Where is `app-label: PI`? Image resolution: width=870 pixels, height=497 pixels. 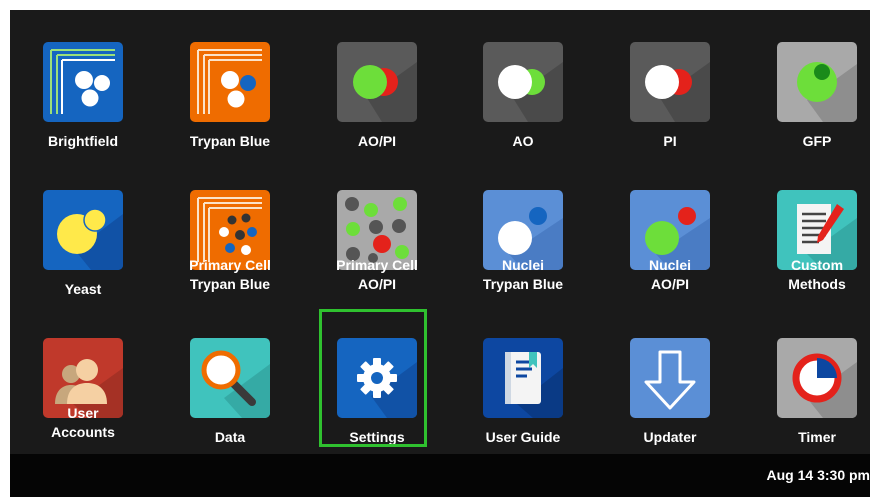
app-label: PI is located at coordinates (670, 141).